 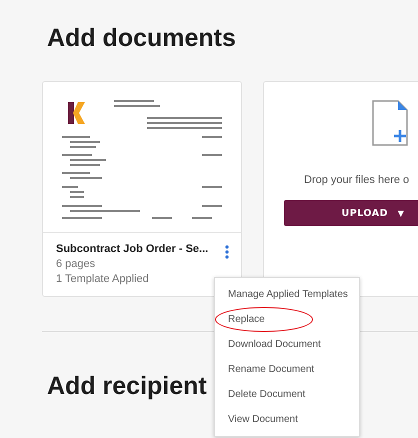 What do you see at coordinates (227, 252) in the screenshot?
I see `more-options-button` at bounding box center [227, 252].